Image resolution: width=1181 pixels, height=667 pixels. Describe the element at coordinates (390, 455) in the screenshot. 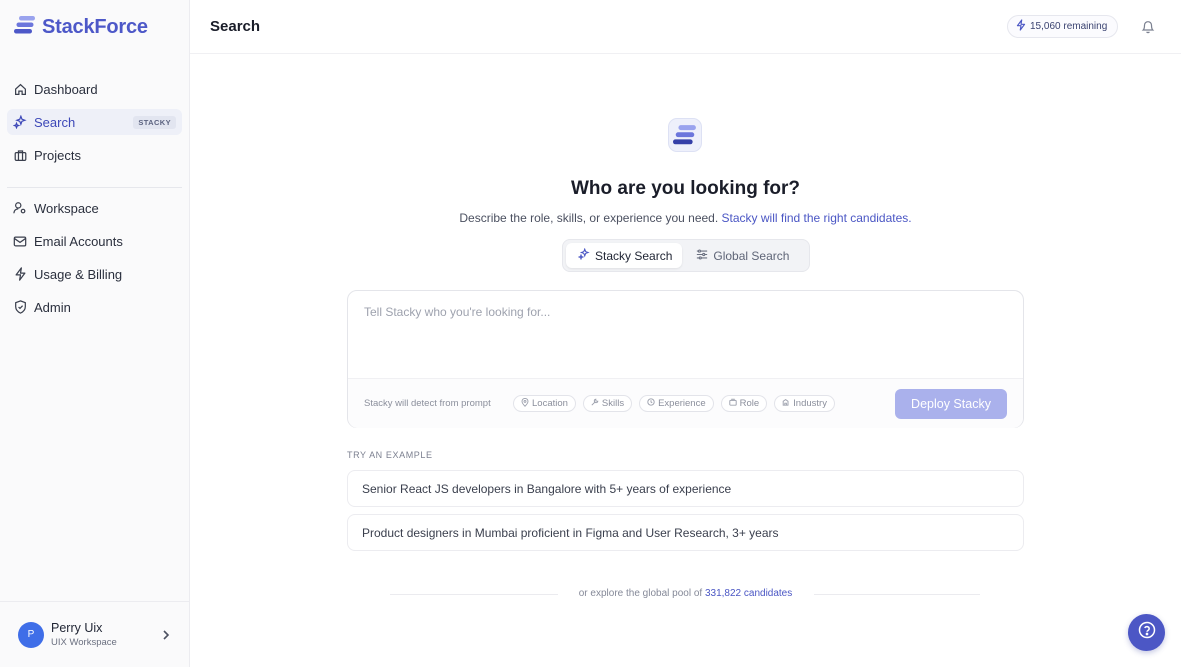

I see `examples-label: TRY AN EXAMPLE` at that location.